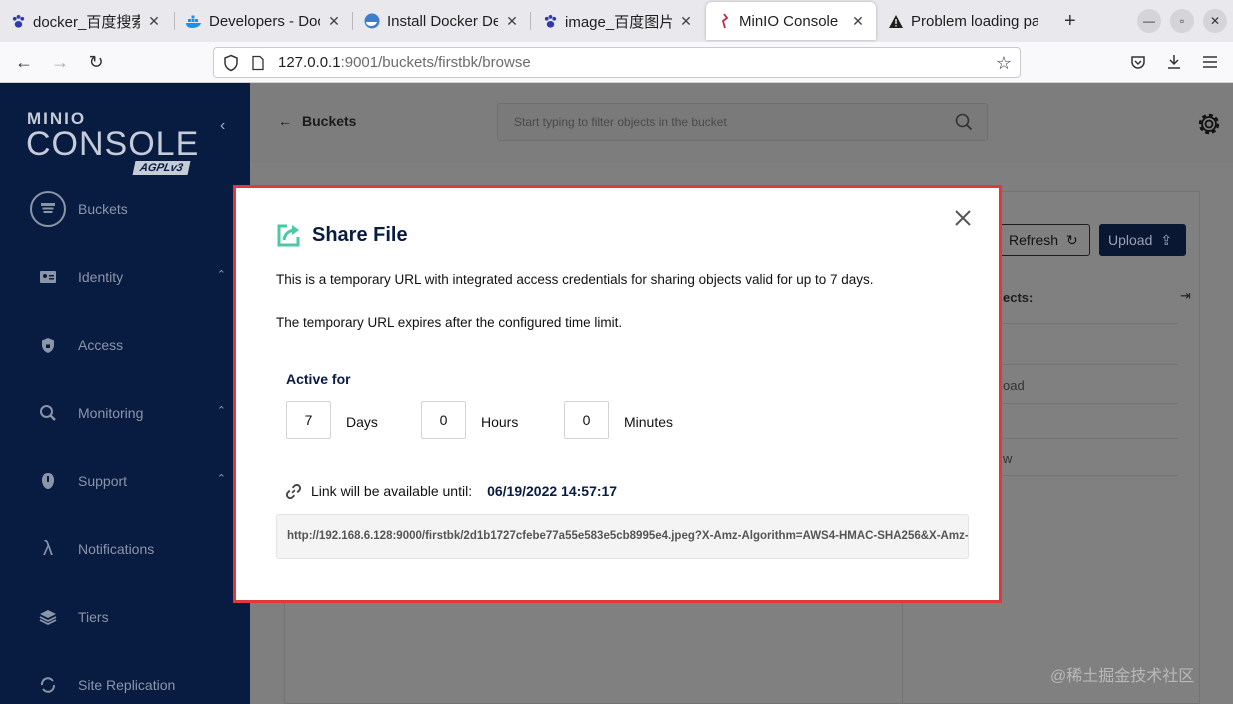  What do you see at coordinates (48, 481) in the screenshot?
I see `support-icon` at bounding box center [48, 481].